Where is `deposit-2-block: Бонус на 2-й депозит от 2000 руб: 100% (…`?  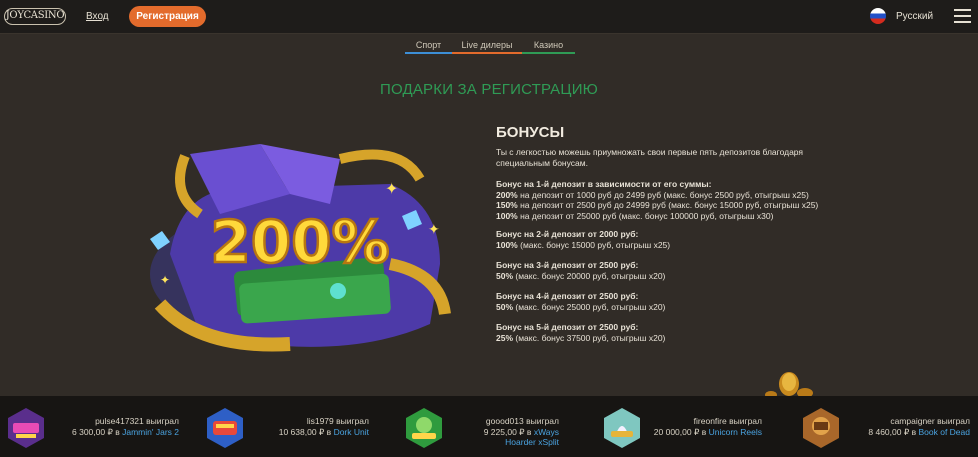
deposit-2-block: Бонус на 2-й депозит от 2000 руб: 100% (… is located at coordinates (671, 239).